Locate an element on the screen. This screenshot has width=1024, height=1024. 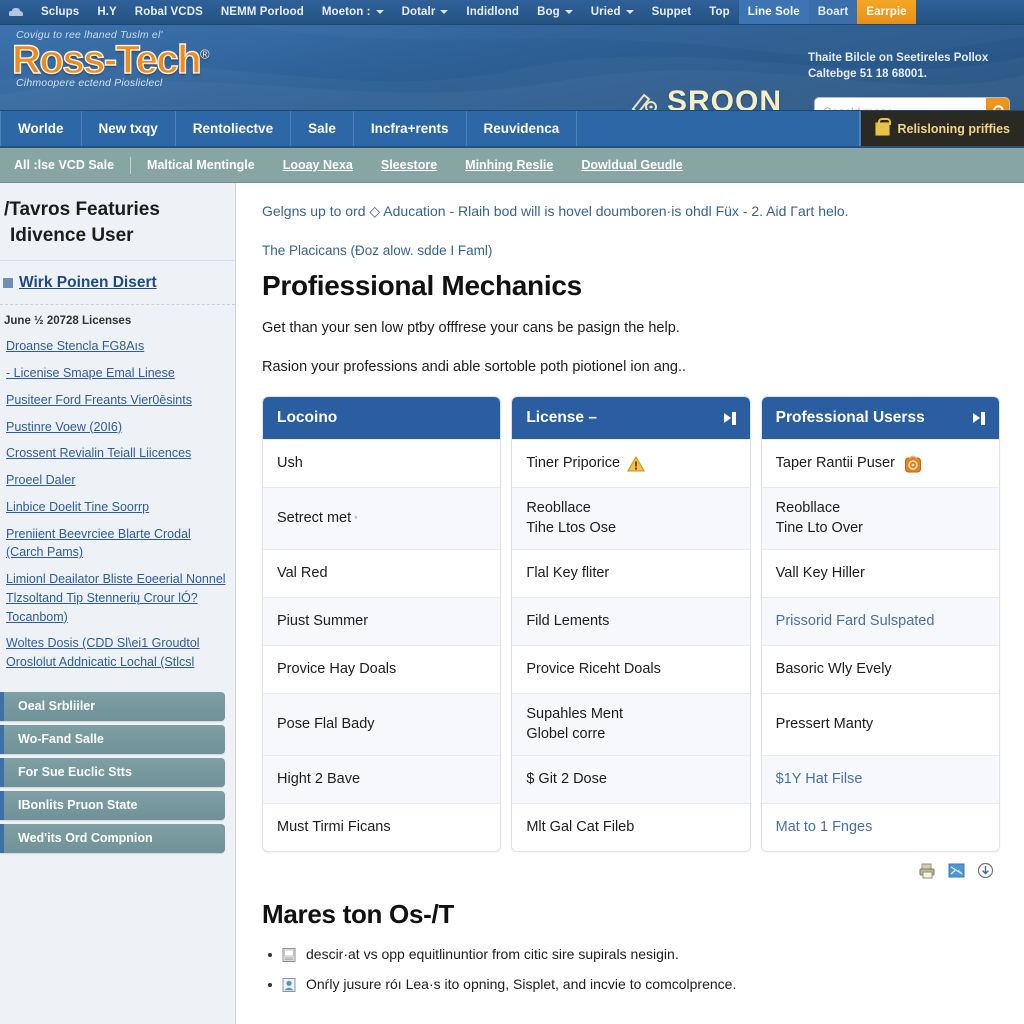
top-nav-item-8: Bog is located at coordinates (555, 12).